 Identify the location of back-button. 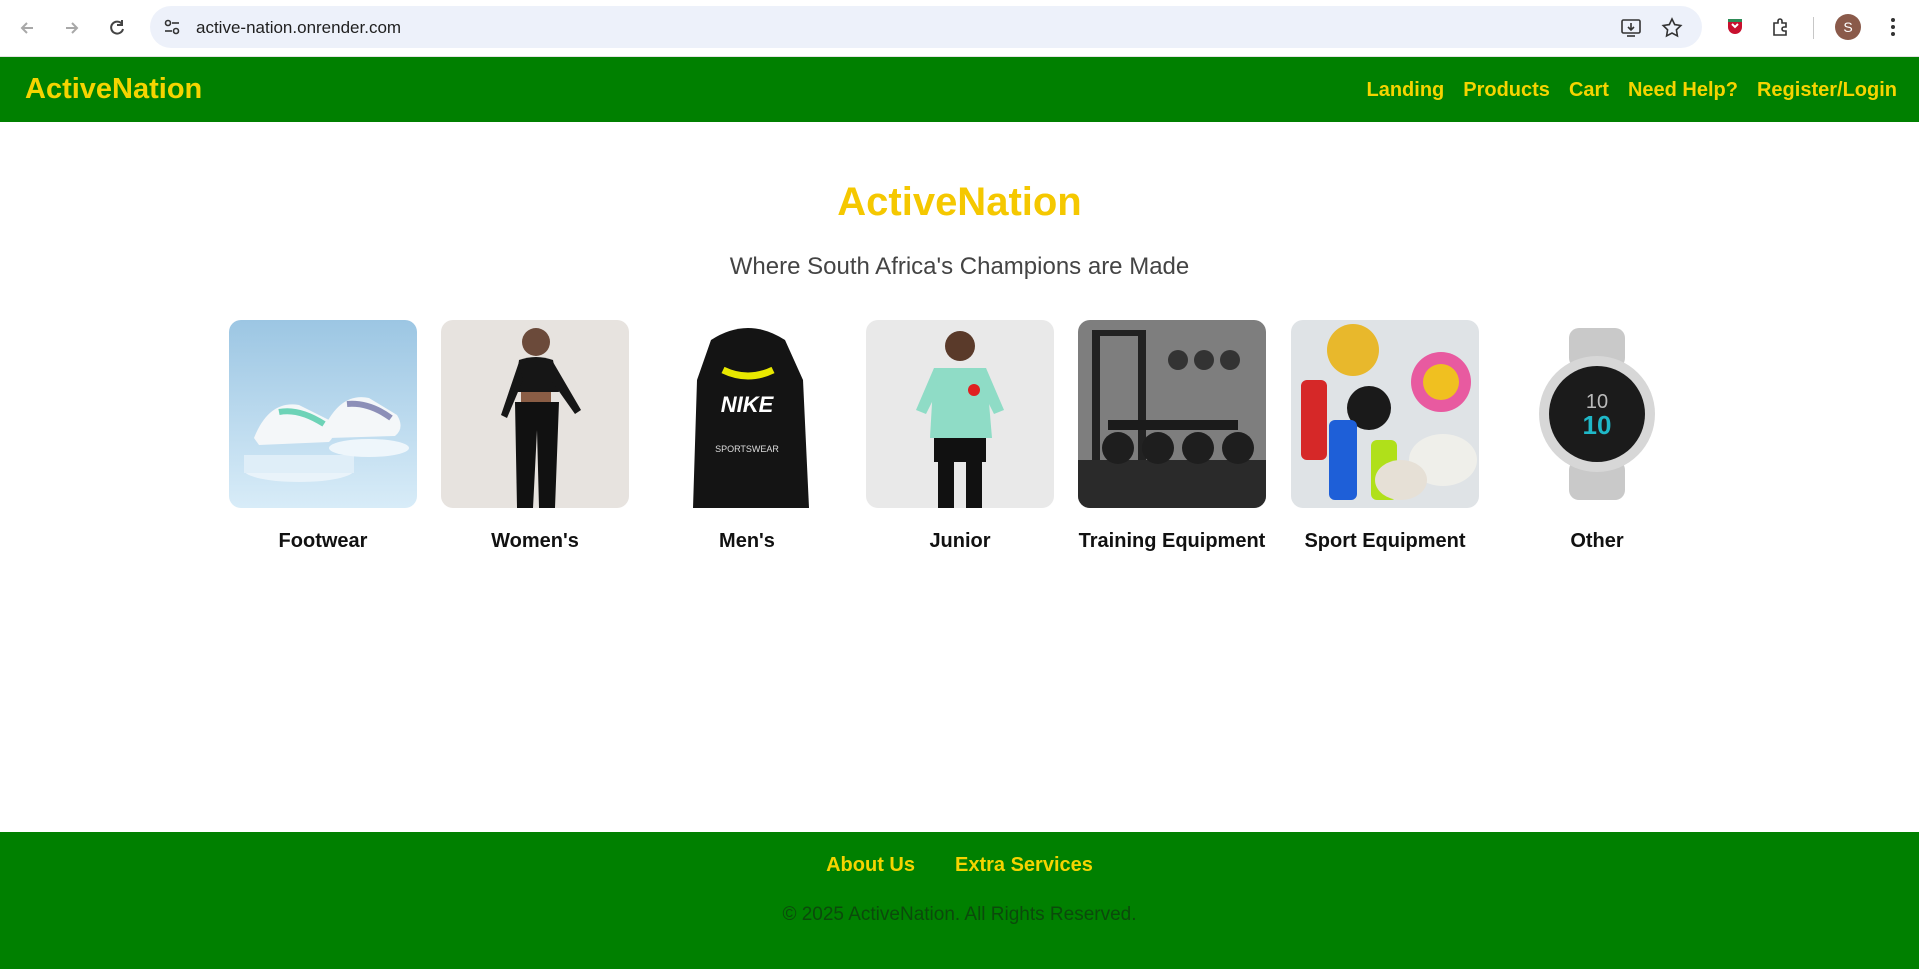
(27, 28).